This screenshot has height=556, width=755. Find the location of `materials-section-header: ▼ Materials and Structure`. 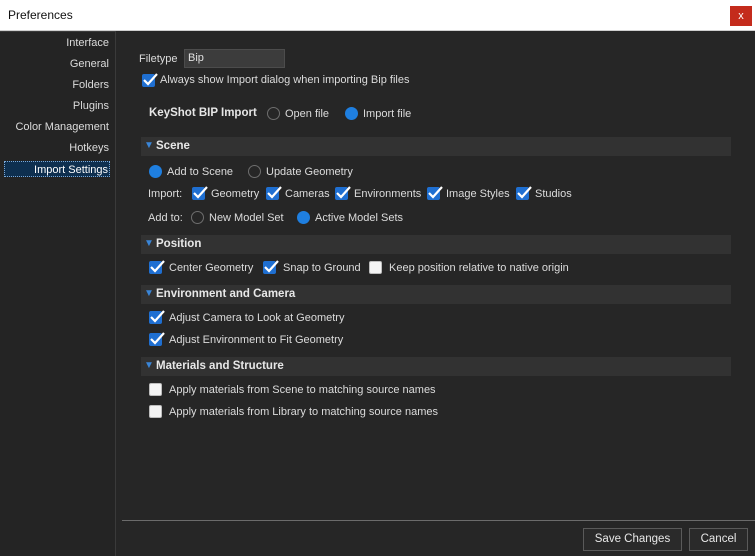

materials-section-header: ▼ Materials and Structure is located at coordinates (436, 366).